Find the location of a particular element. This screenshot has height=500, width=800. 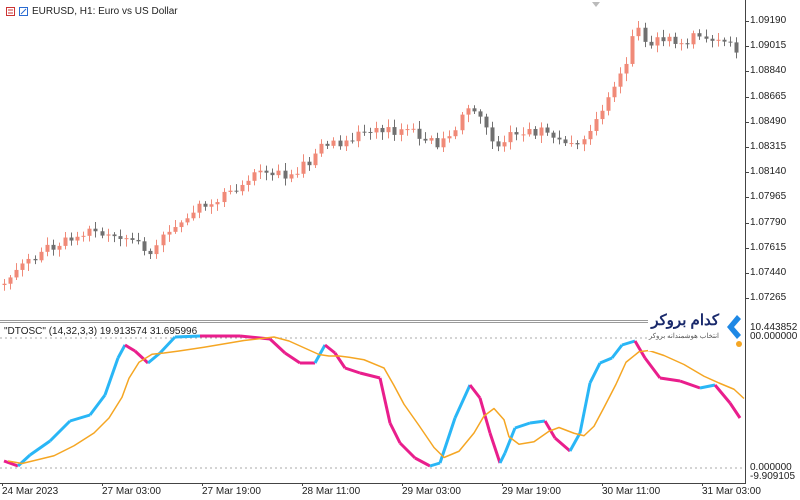

price-axis-label: 1.07440 is located at coordinates (768, 272).